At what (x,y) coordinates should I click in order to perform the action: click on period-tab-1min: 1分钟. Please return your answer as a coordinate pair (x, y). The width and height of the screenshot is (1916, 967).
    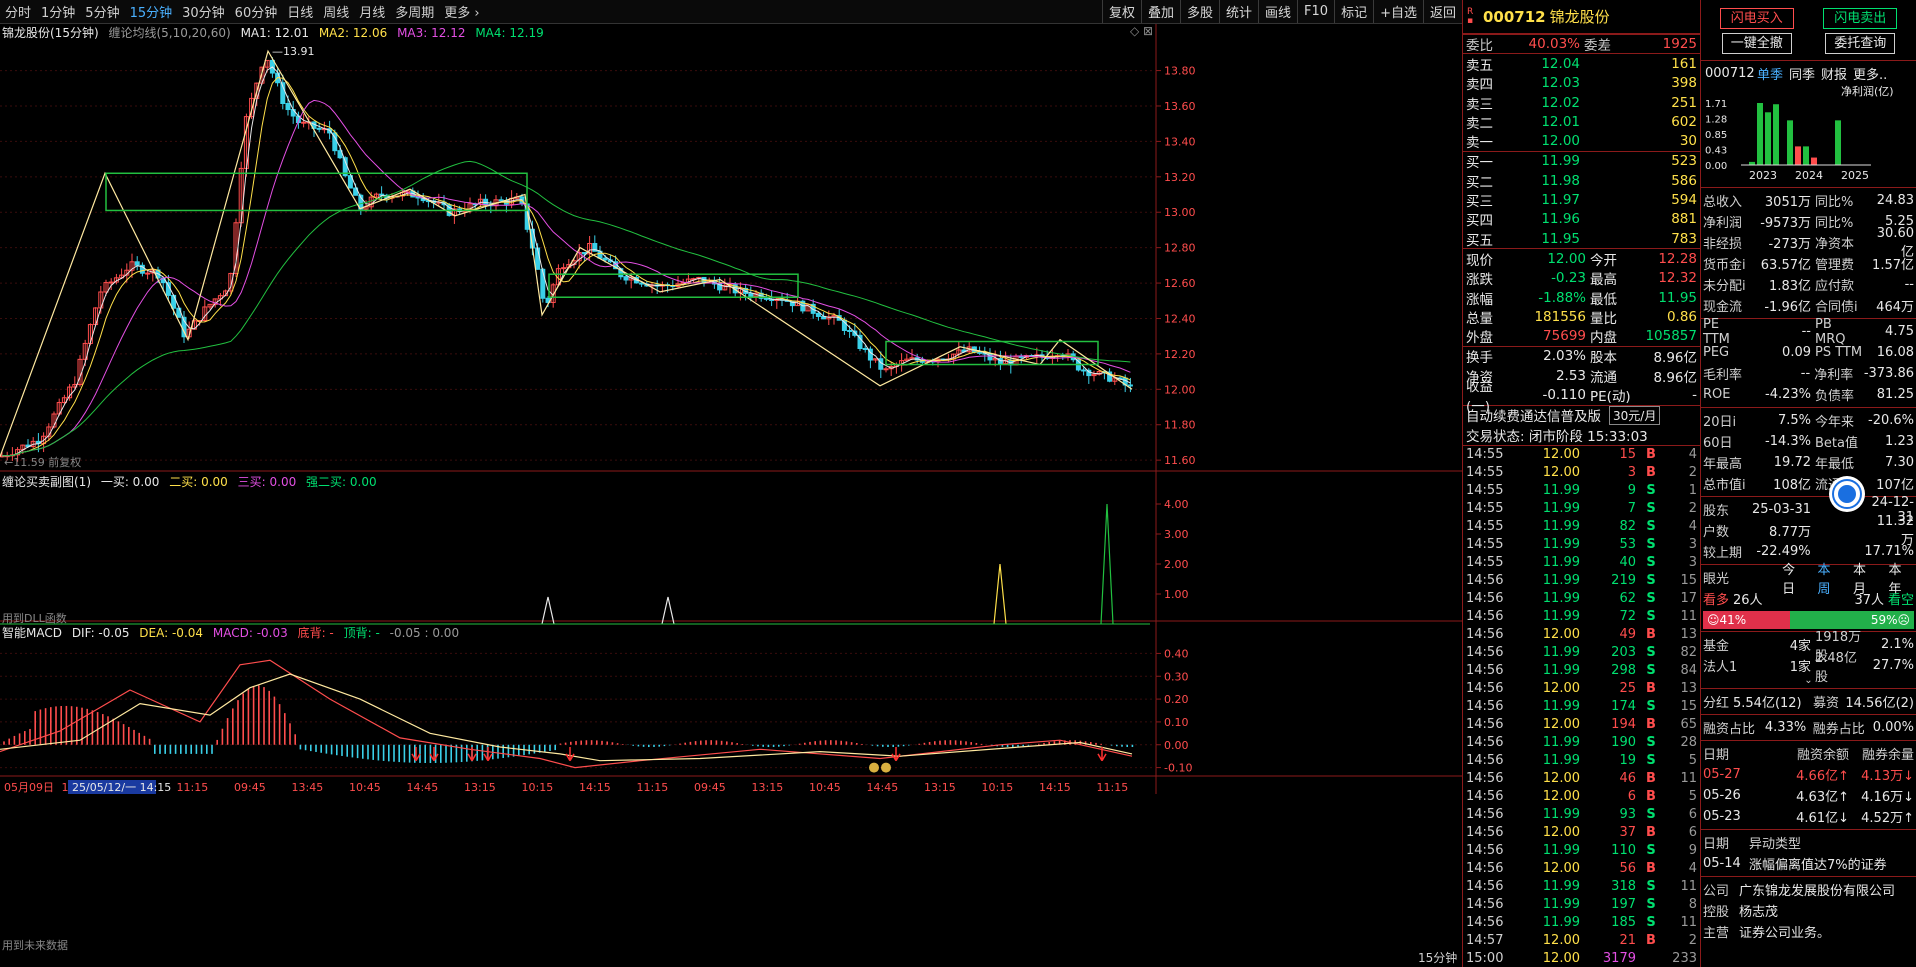
    Looking at the image, I should click on (58, 11).